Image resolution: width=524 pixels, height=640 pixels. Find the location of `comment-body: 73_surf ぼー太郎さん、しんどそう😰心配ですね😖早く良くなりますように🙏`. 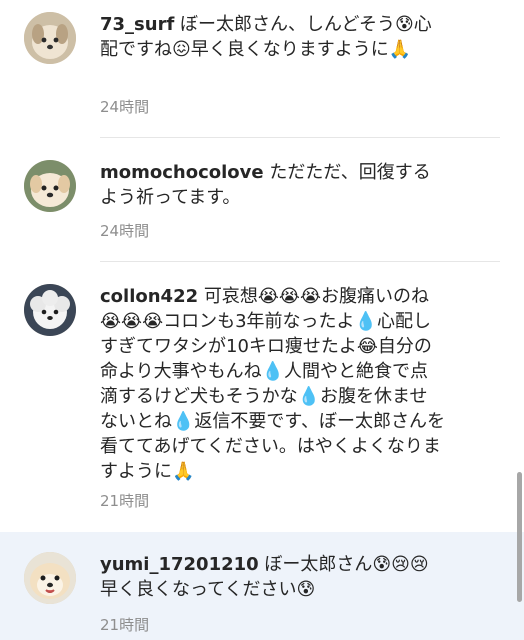

comment-body: 73_surf ぼー太郎さん、しんどそう😰心配ですね😖早く良くなりますように🙏 is located at coordinates (272, 37).